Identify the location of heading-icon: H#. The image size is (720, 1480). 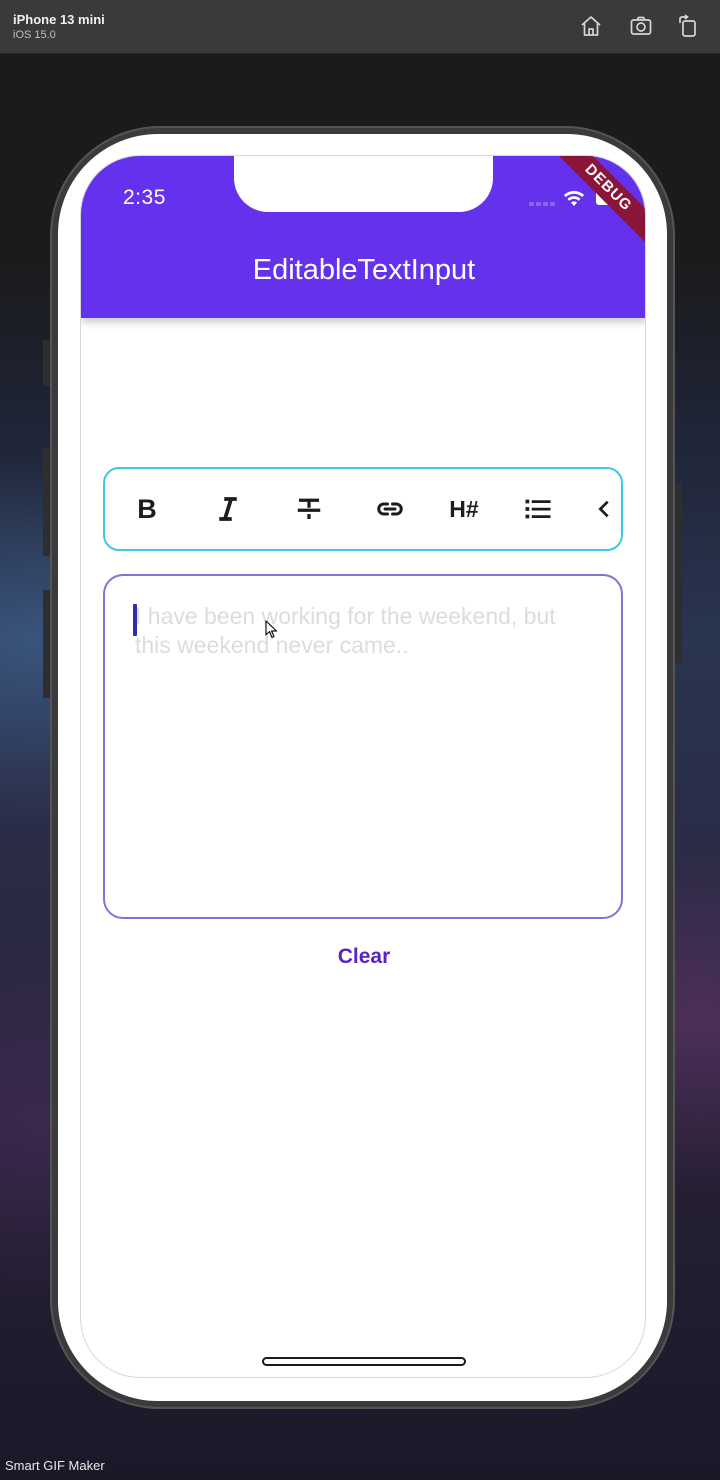
(464, 508).